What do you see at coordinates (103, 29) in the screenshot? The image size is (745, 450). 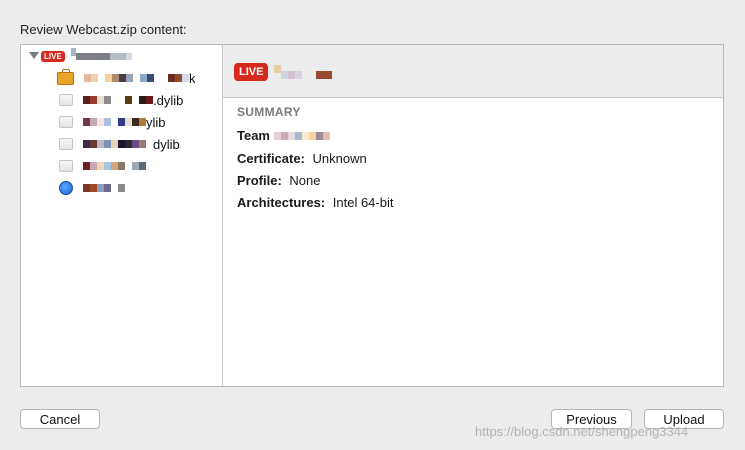 I see `dialog-title: Review Webcast.zip content:` at bounding box center [103, 29].